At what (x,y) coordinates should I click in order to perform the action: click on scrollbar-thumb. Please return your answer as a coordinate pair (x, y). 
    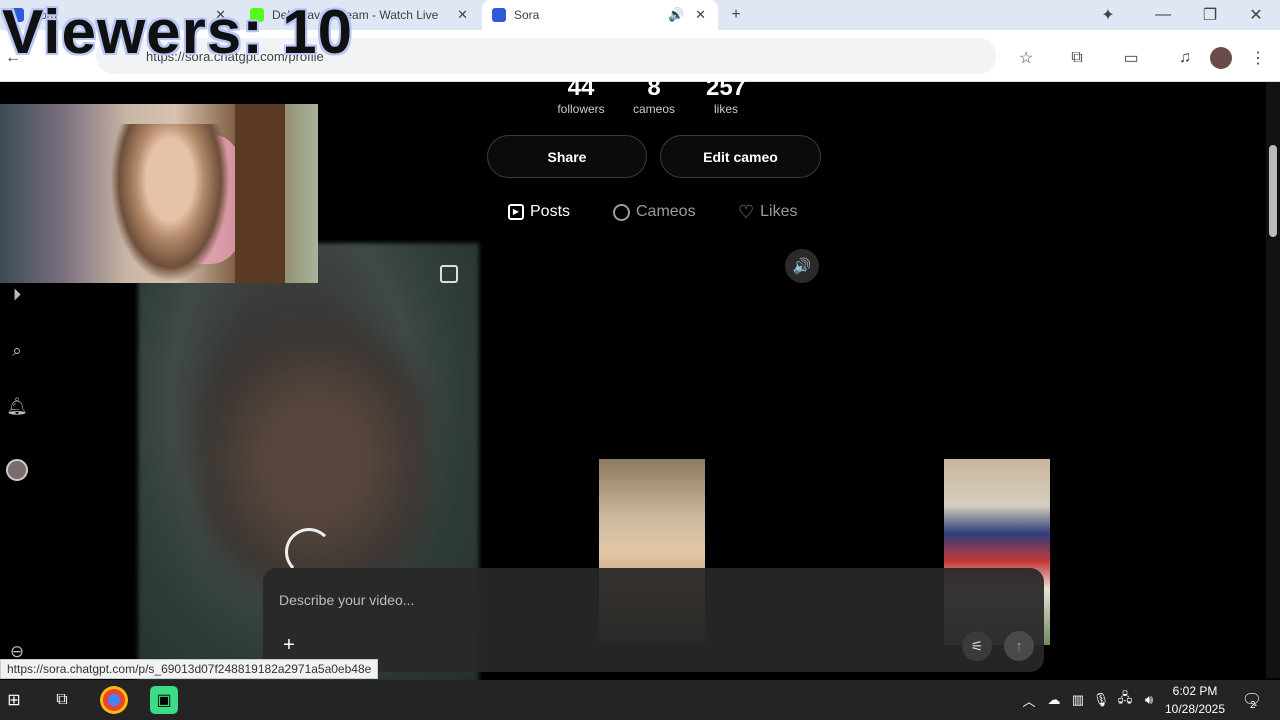
    Looking at the image, I should click on (1273, 191).